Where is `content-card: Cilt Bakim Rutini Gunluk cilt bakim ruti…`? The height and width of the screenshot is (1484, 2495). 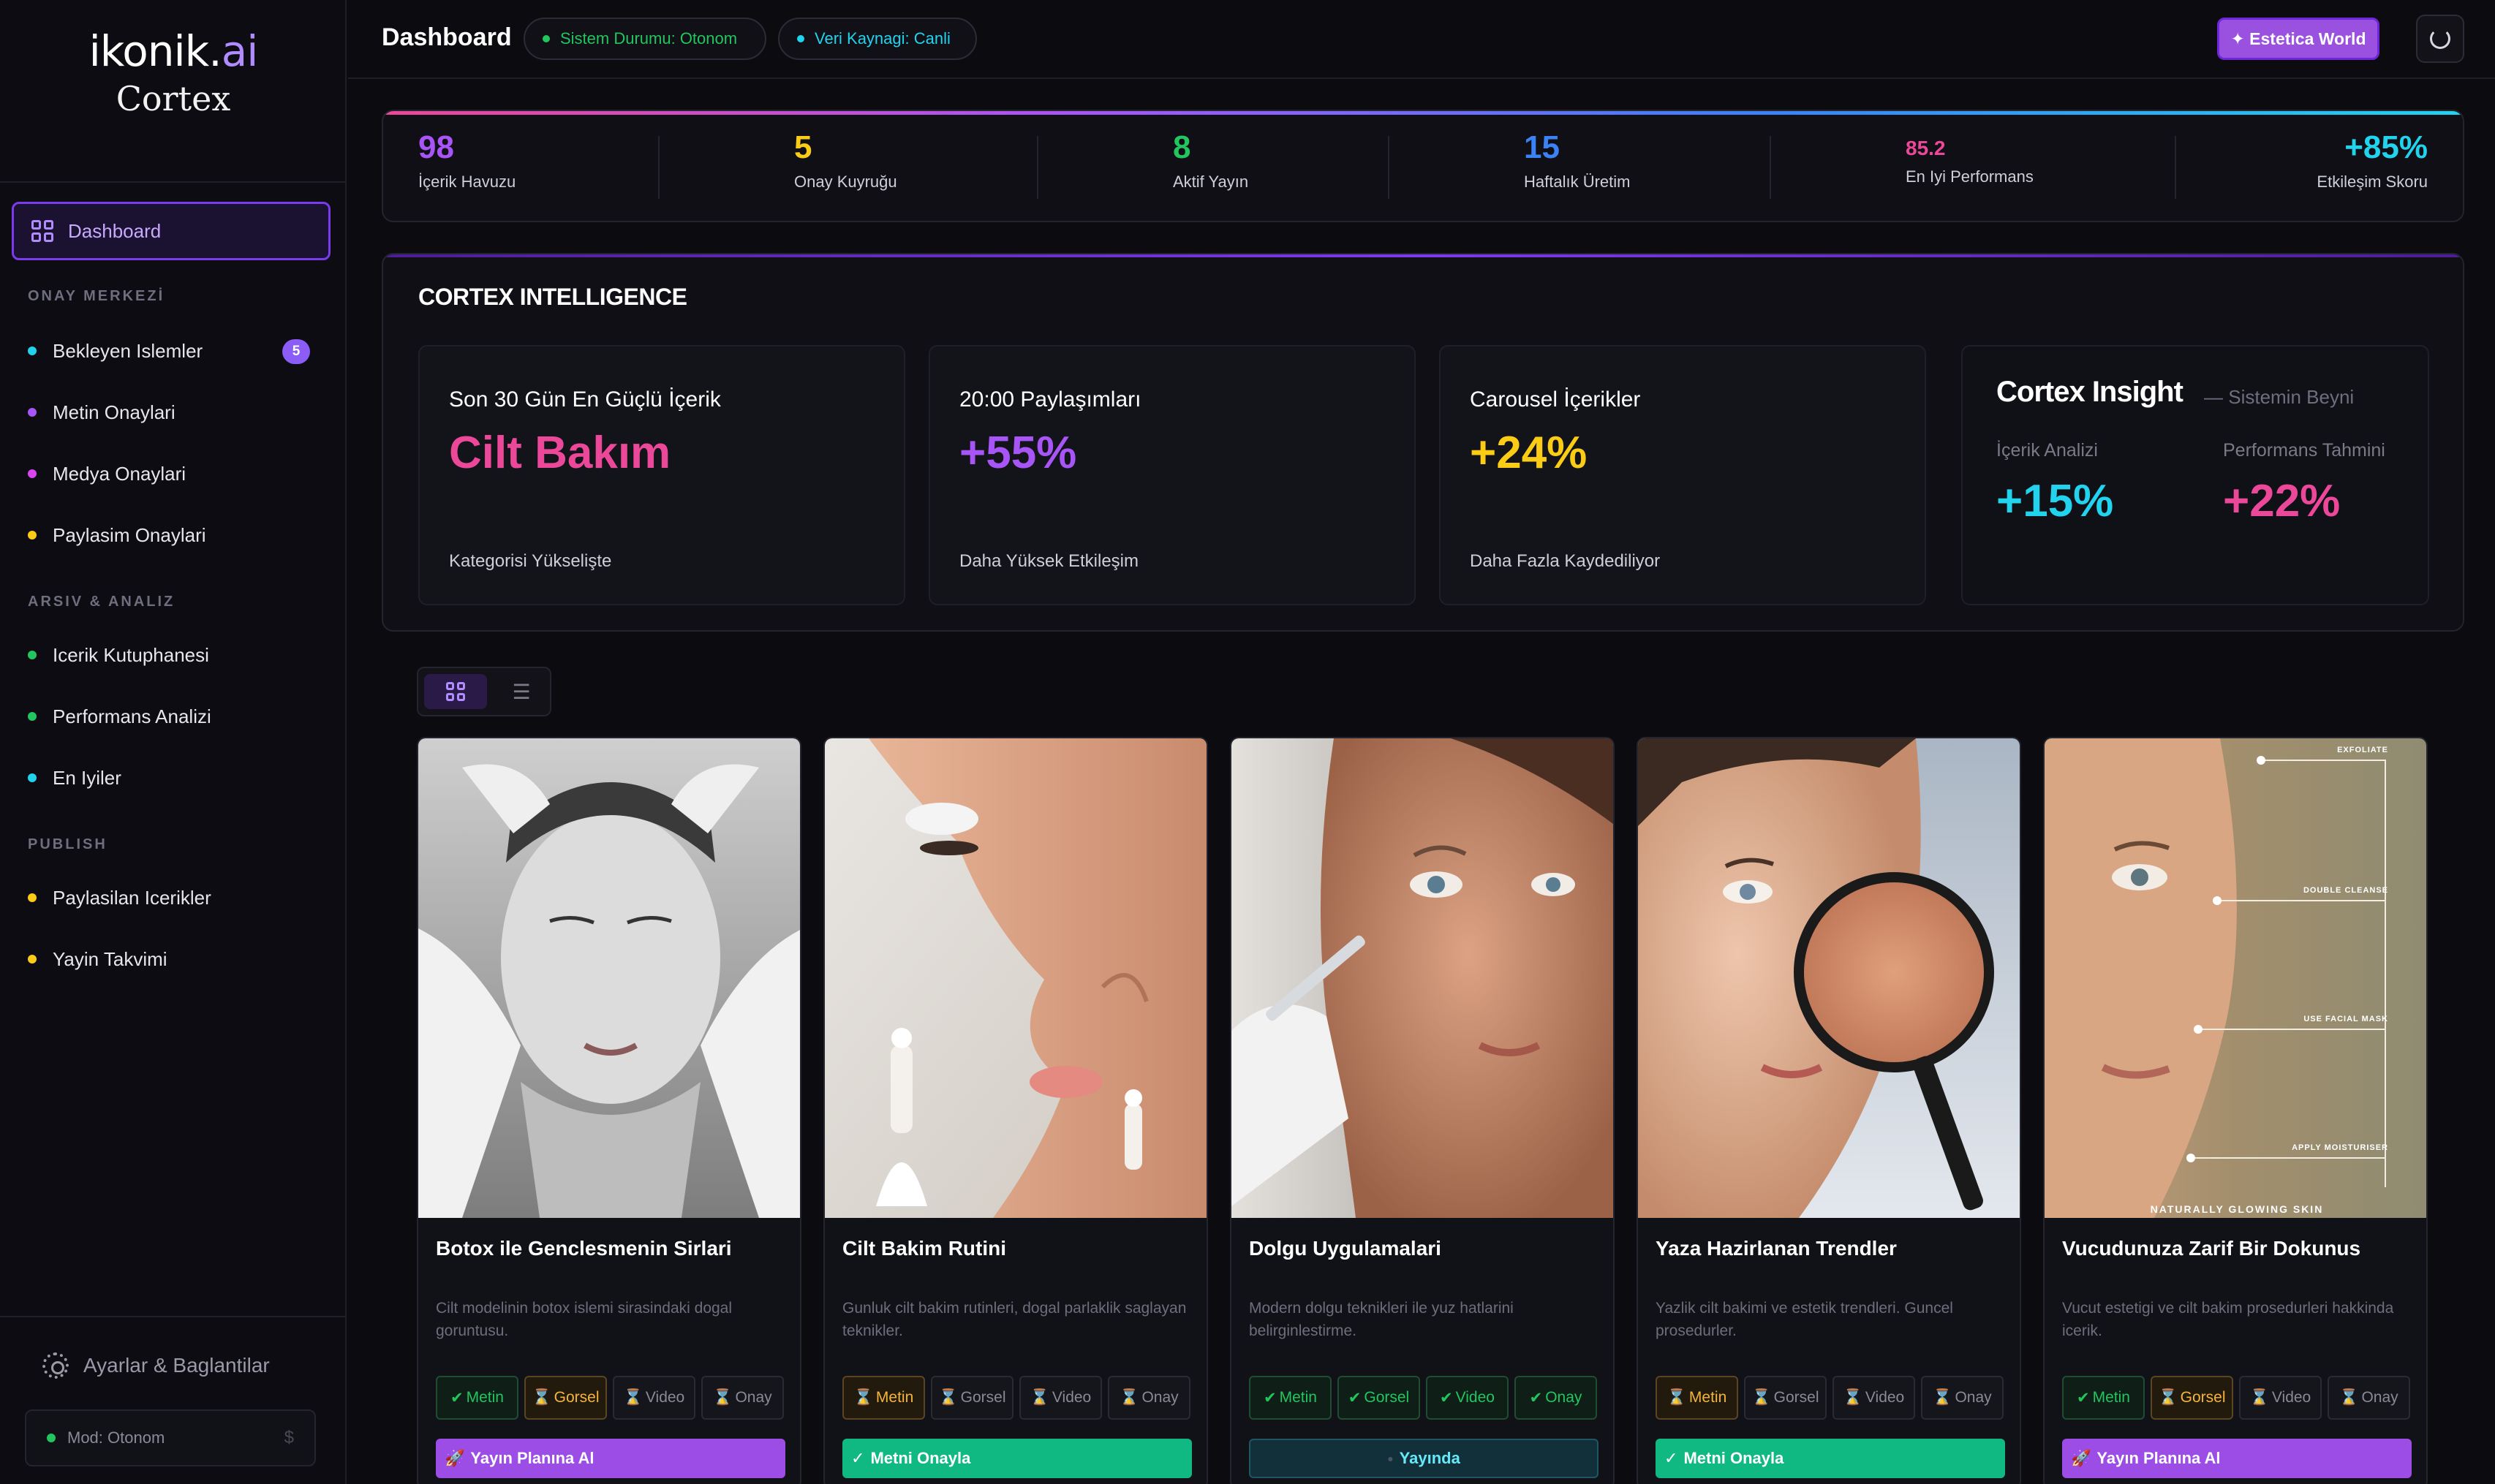 content-card: Cilt Bakim Rutini Gunluk cilt bakim ruti… is located at coordinates (1016, 1110).